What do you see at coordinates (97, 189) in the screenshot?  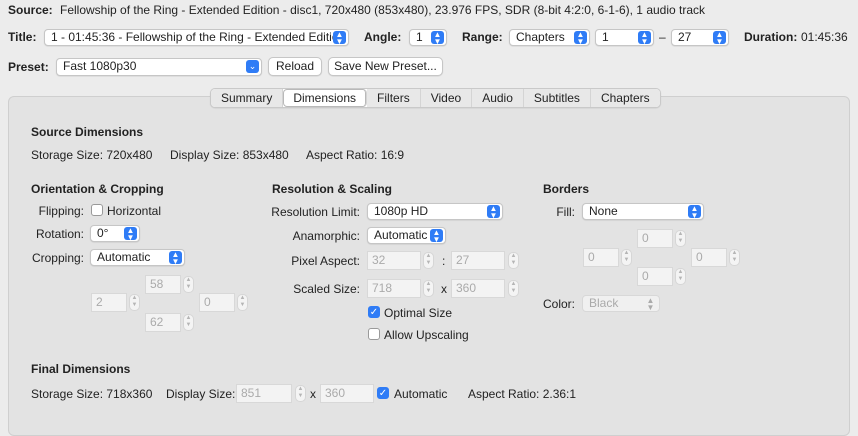 I see `orientation-heading: Orientation & Cropping` at bounding box center [97, 189].